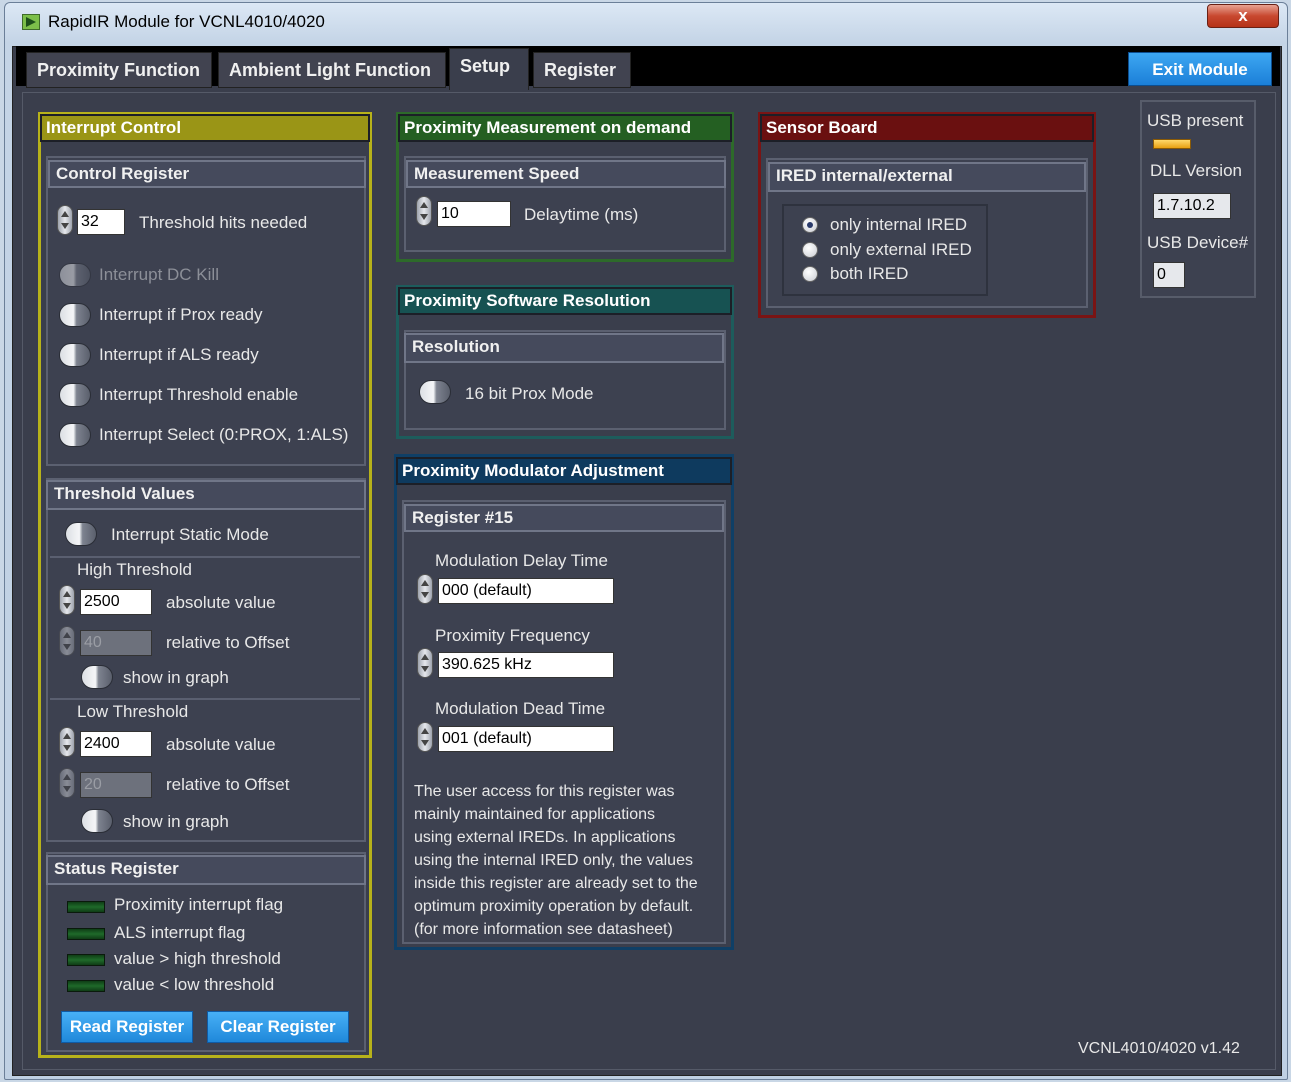  What do you see at coordinates (86, 960) in the screenshot?
I see `above-high-led` at bounding box center [86, 960].